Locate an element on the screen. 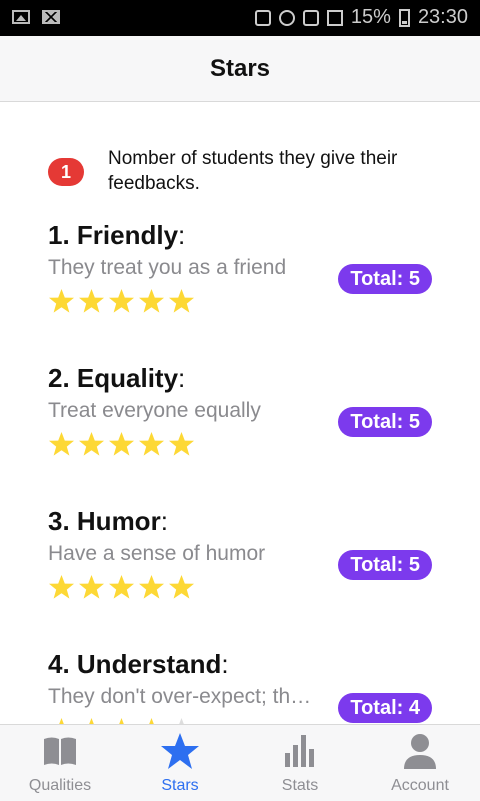  tab-stats: Stats is located at coordinates (300, 763).